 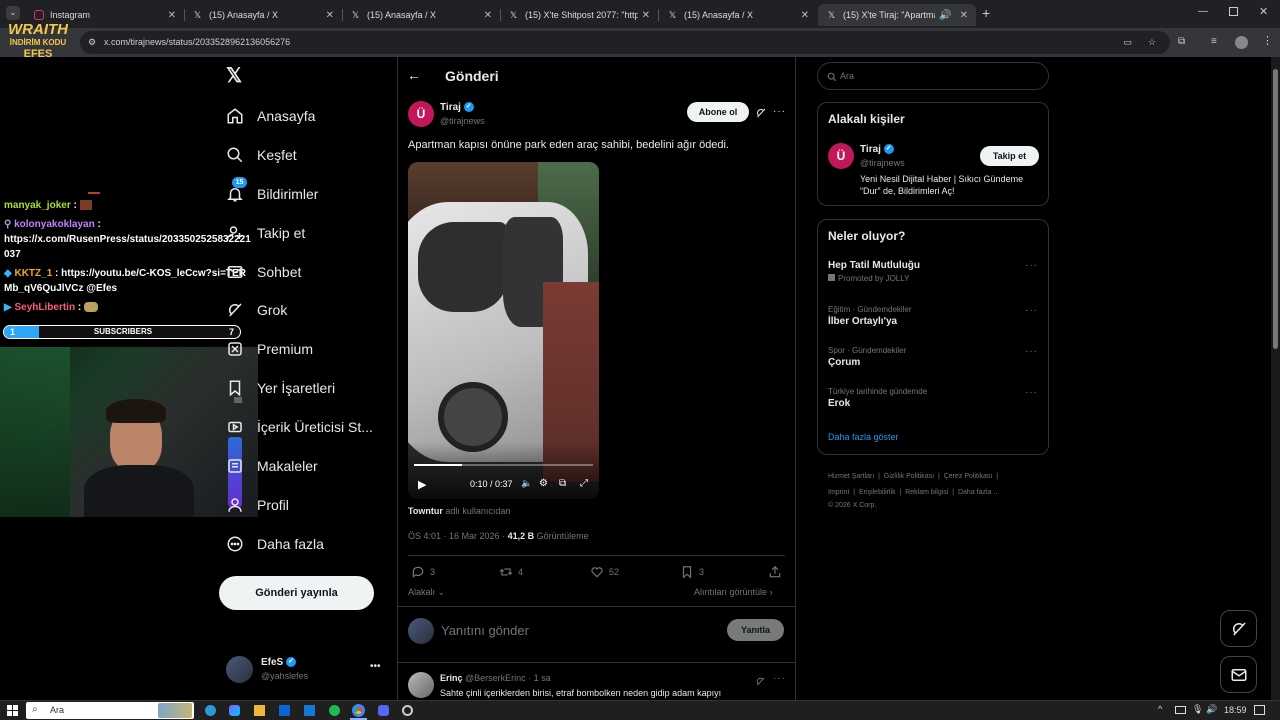 I want to click on x-logo-icon: 𝕏, so click(x=236, y=76).